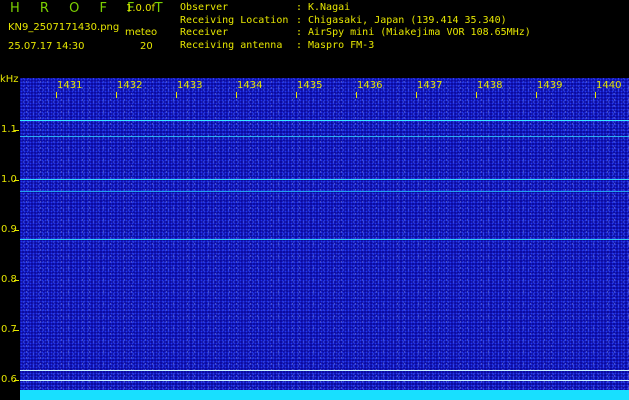 The height and width of the screenshot is (400, 629). I want to click on filename-label: KN9_2507171430.png, so click(64, 27).